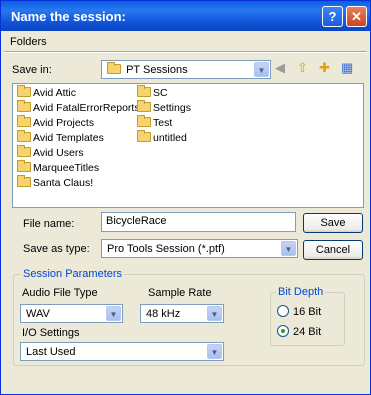  I want to click on sample-rate-label: Sample Rate, so click(180, 293).